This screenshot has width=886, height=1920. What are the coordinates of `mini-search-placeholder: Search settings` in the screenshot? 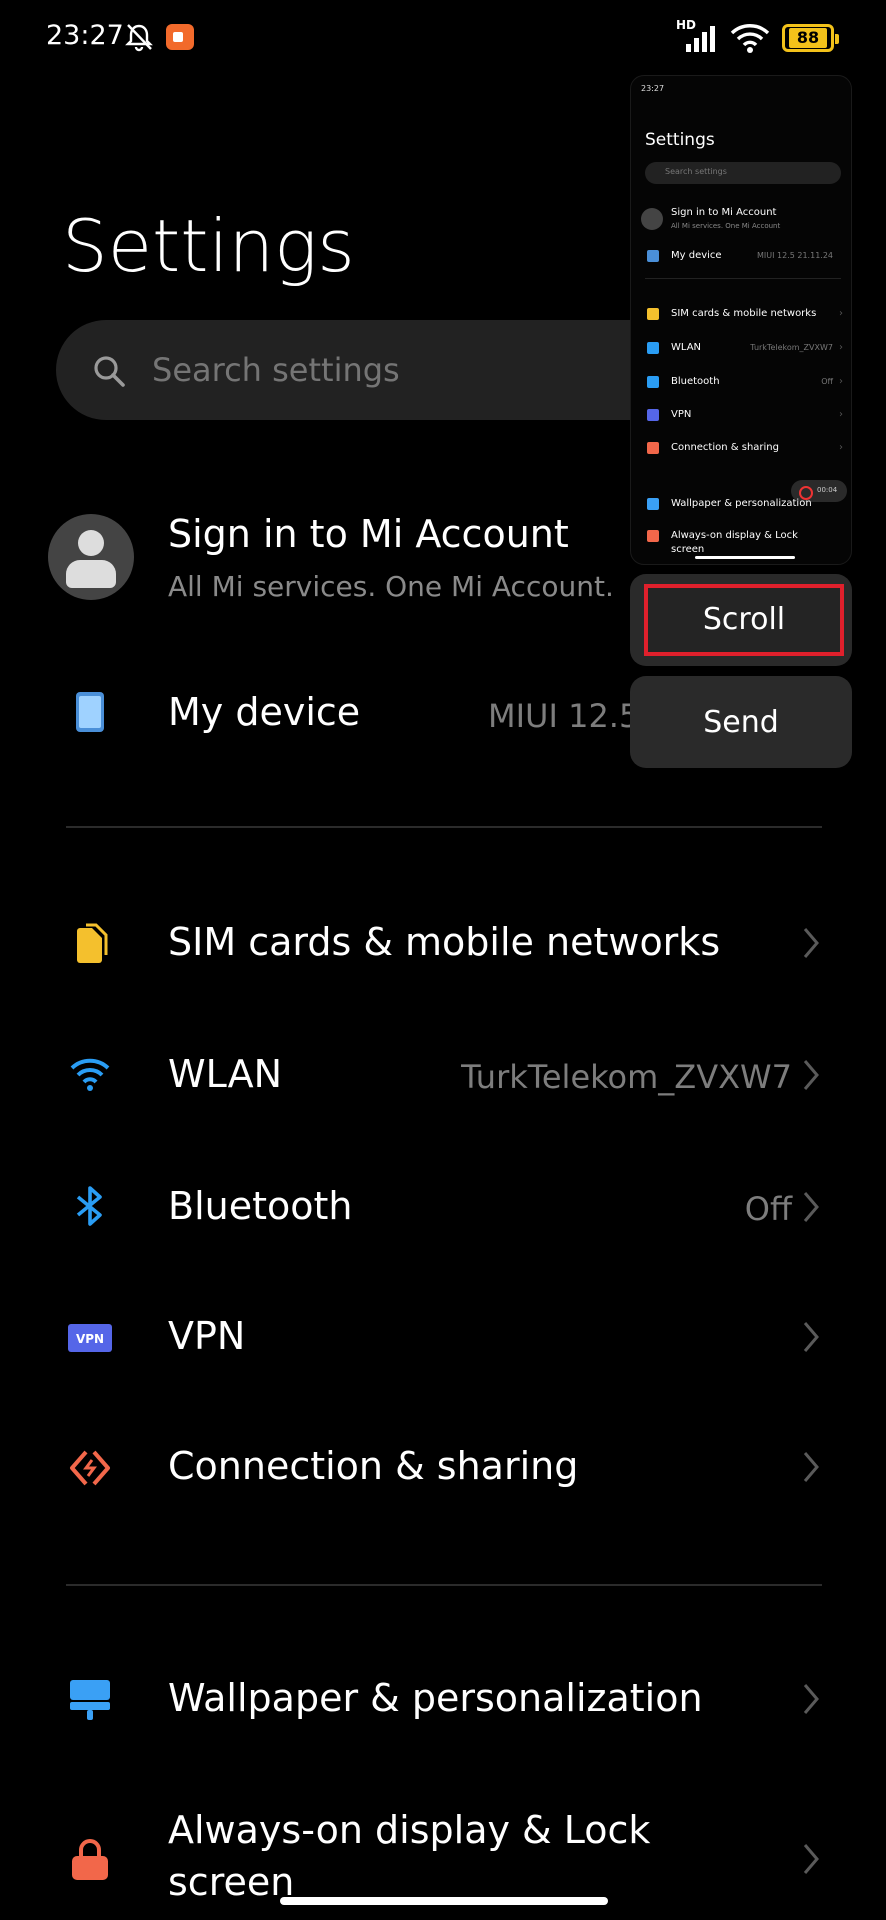 It's located at (696, 171).